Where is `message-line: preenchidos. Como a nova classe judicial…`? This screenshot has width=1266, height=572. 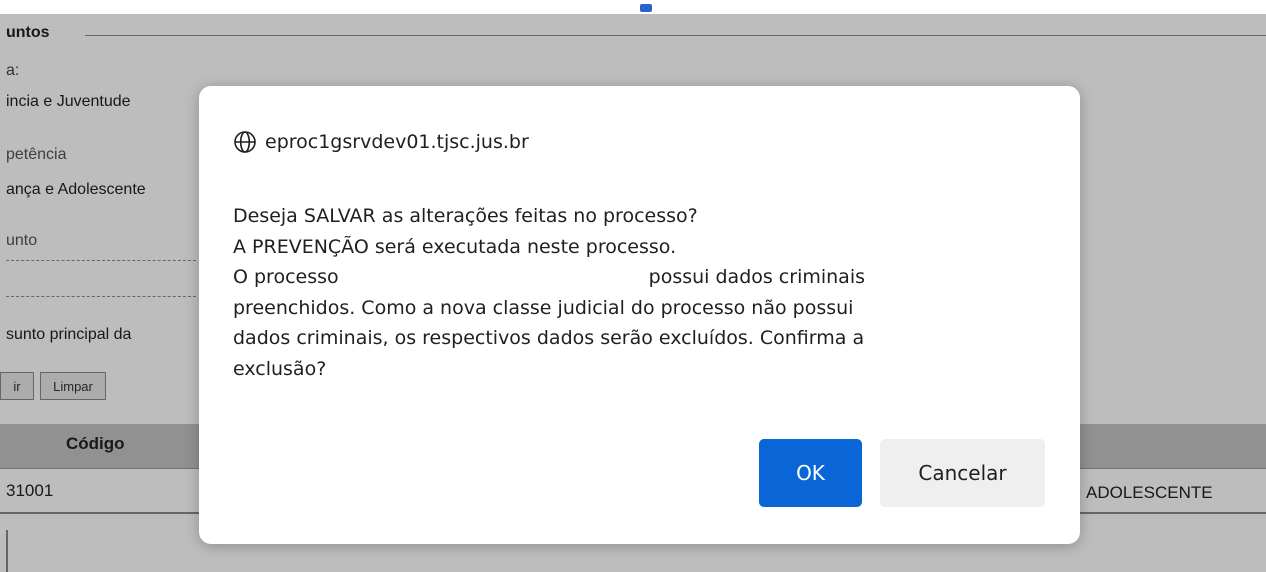 message-line: preenchidos. Como a nova classe judicial… is located at coordinates (543, 307).